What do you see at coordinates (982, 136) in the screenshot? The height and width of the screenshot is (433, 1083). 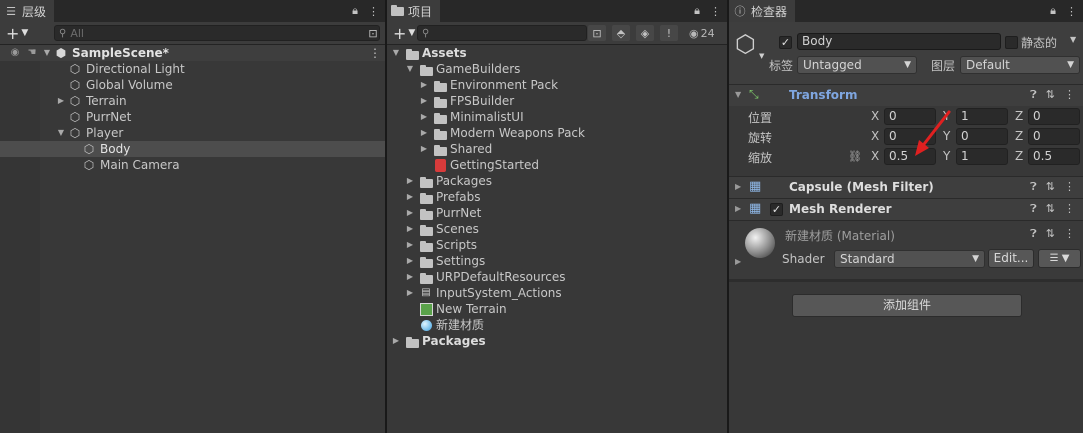 I see `rotation-y-field: 0` at bounding box center [982, 136].